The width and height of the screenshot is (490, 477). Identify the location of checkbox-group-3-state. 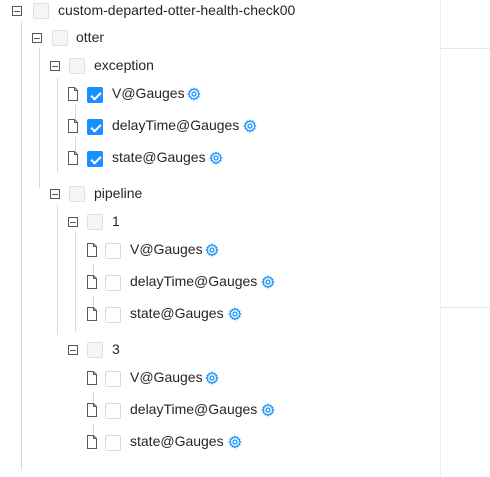
(113, 443).